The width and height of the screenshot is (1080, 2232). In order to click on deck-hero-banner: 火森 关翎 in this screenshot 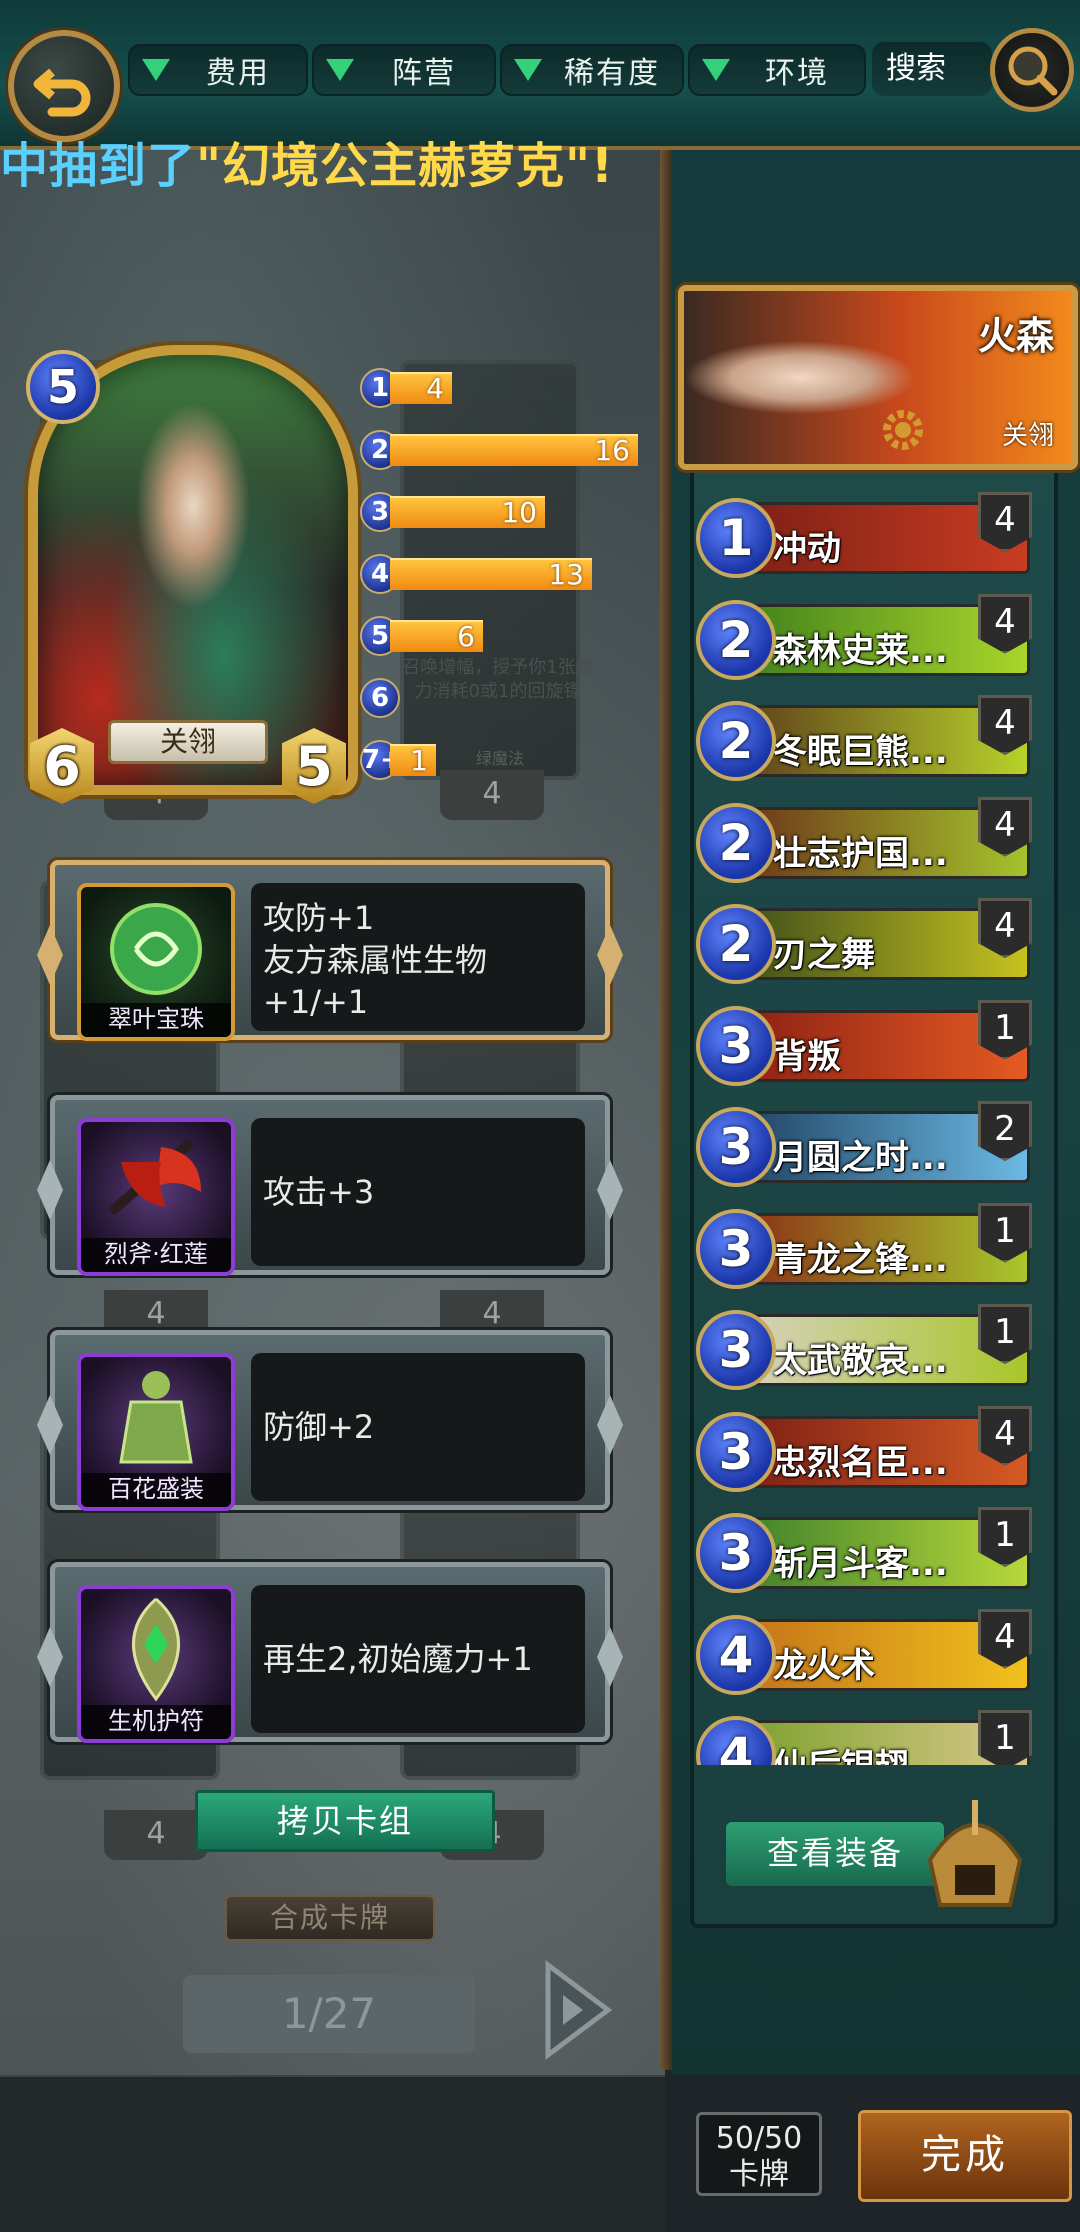, I will do `click(878, 377)`.